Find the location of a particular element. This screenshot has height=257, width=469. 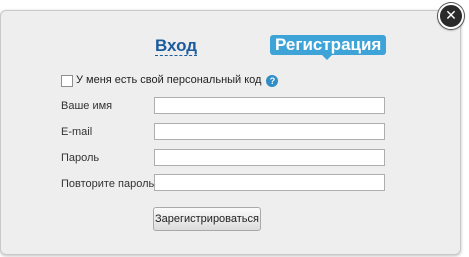

tab-active-pointer is located at coordinates (327, 57).